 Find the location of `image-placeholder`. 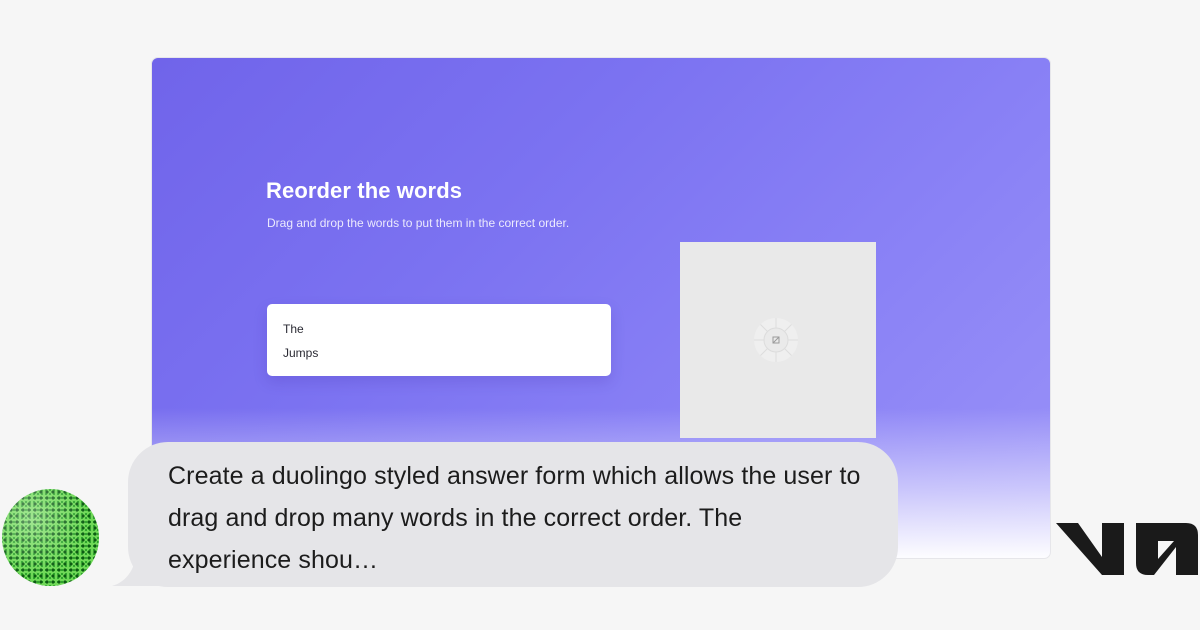

image-placeholder is located at coordinates (778, 340).